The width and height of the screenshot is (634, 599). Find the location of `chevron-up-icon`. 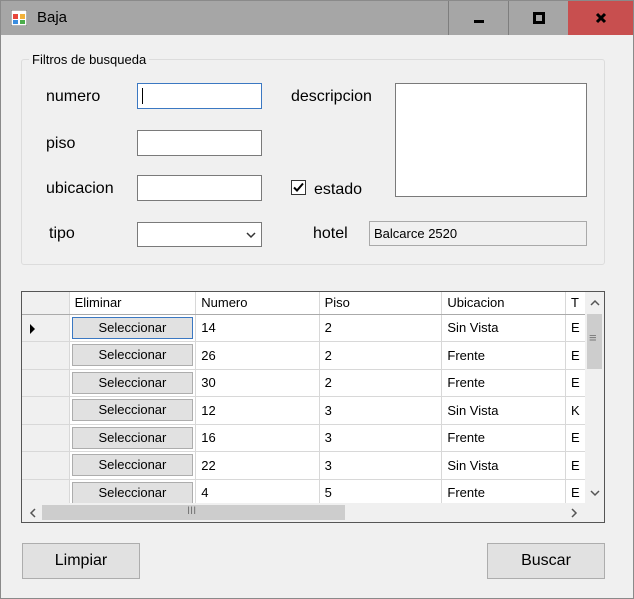

chevron-up-icon is located at coordinates (594, 302).